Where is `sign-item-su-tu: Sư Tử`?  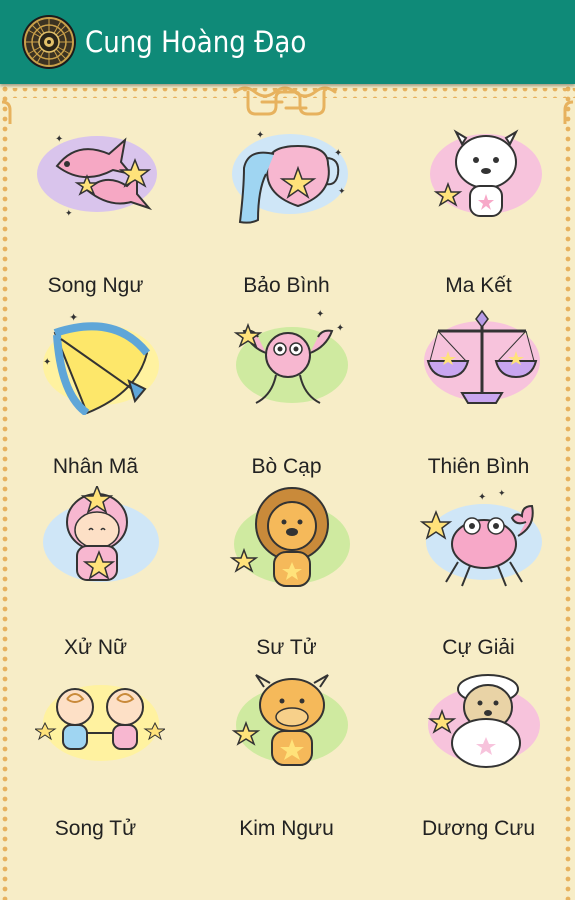 sign-item-su-tu: Sư Tử is located at coordinates (286, 576).